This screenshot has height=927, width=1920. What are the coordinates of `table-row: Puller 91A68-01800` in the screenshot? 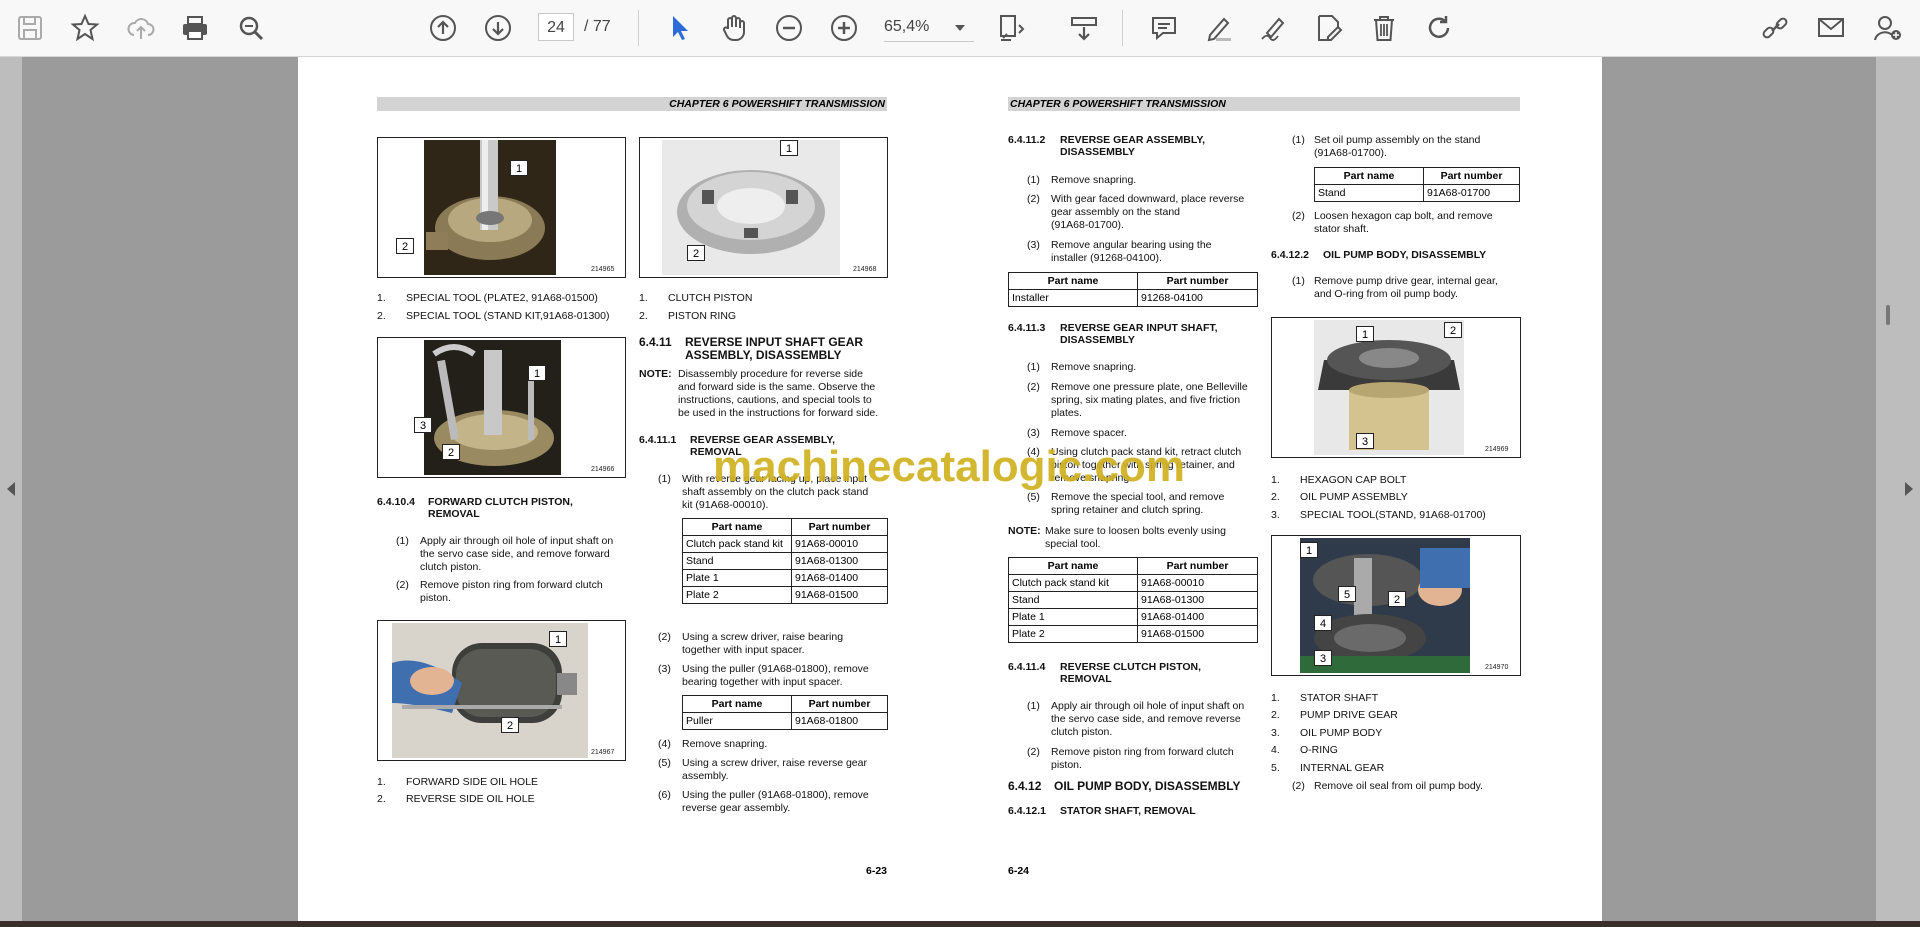 It's located at (785, 721).